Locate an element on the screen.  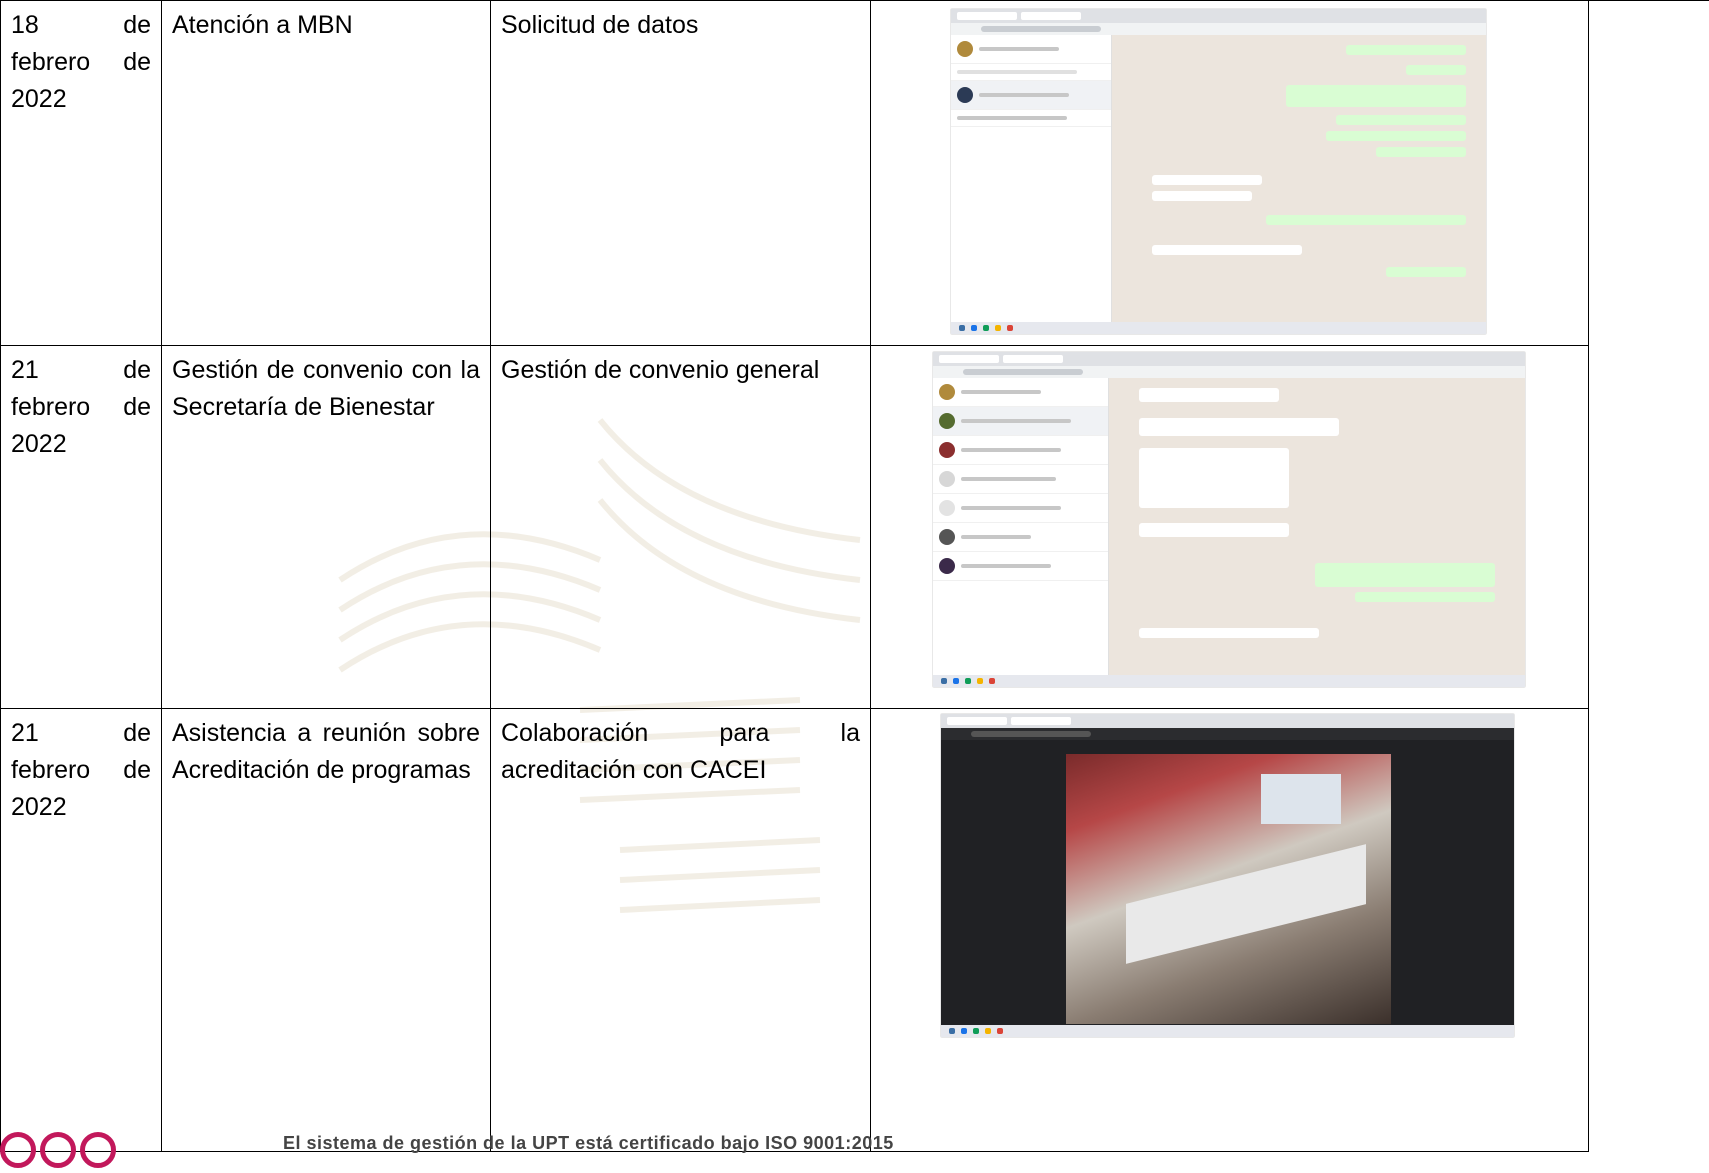
footer-logo is located at coordinates (65, 1150).